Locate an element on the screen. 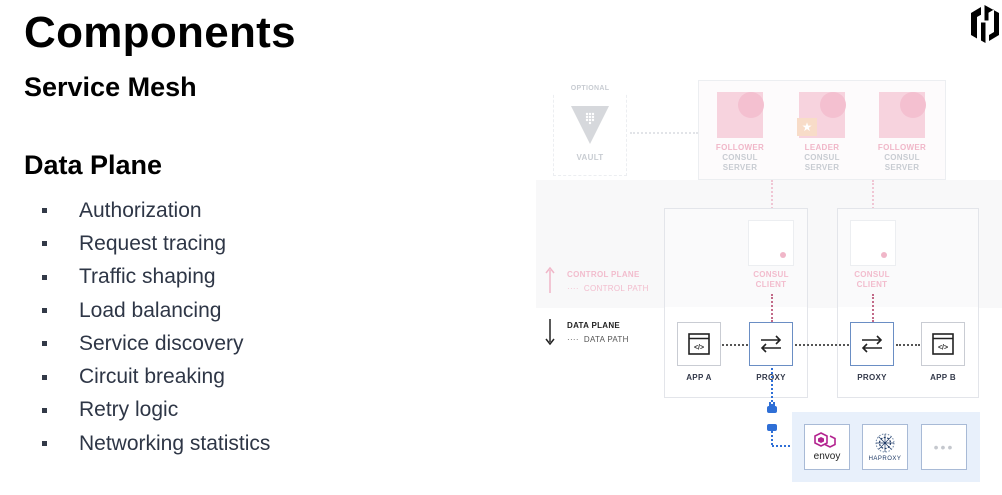  consul-client-a is located at coordinates (771, 243).